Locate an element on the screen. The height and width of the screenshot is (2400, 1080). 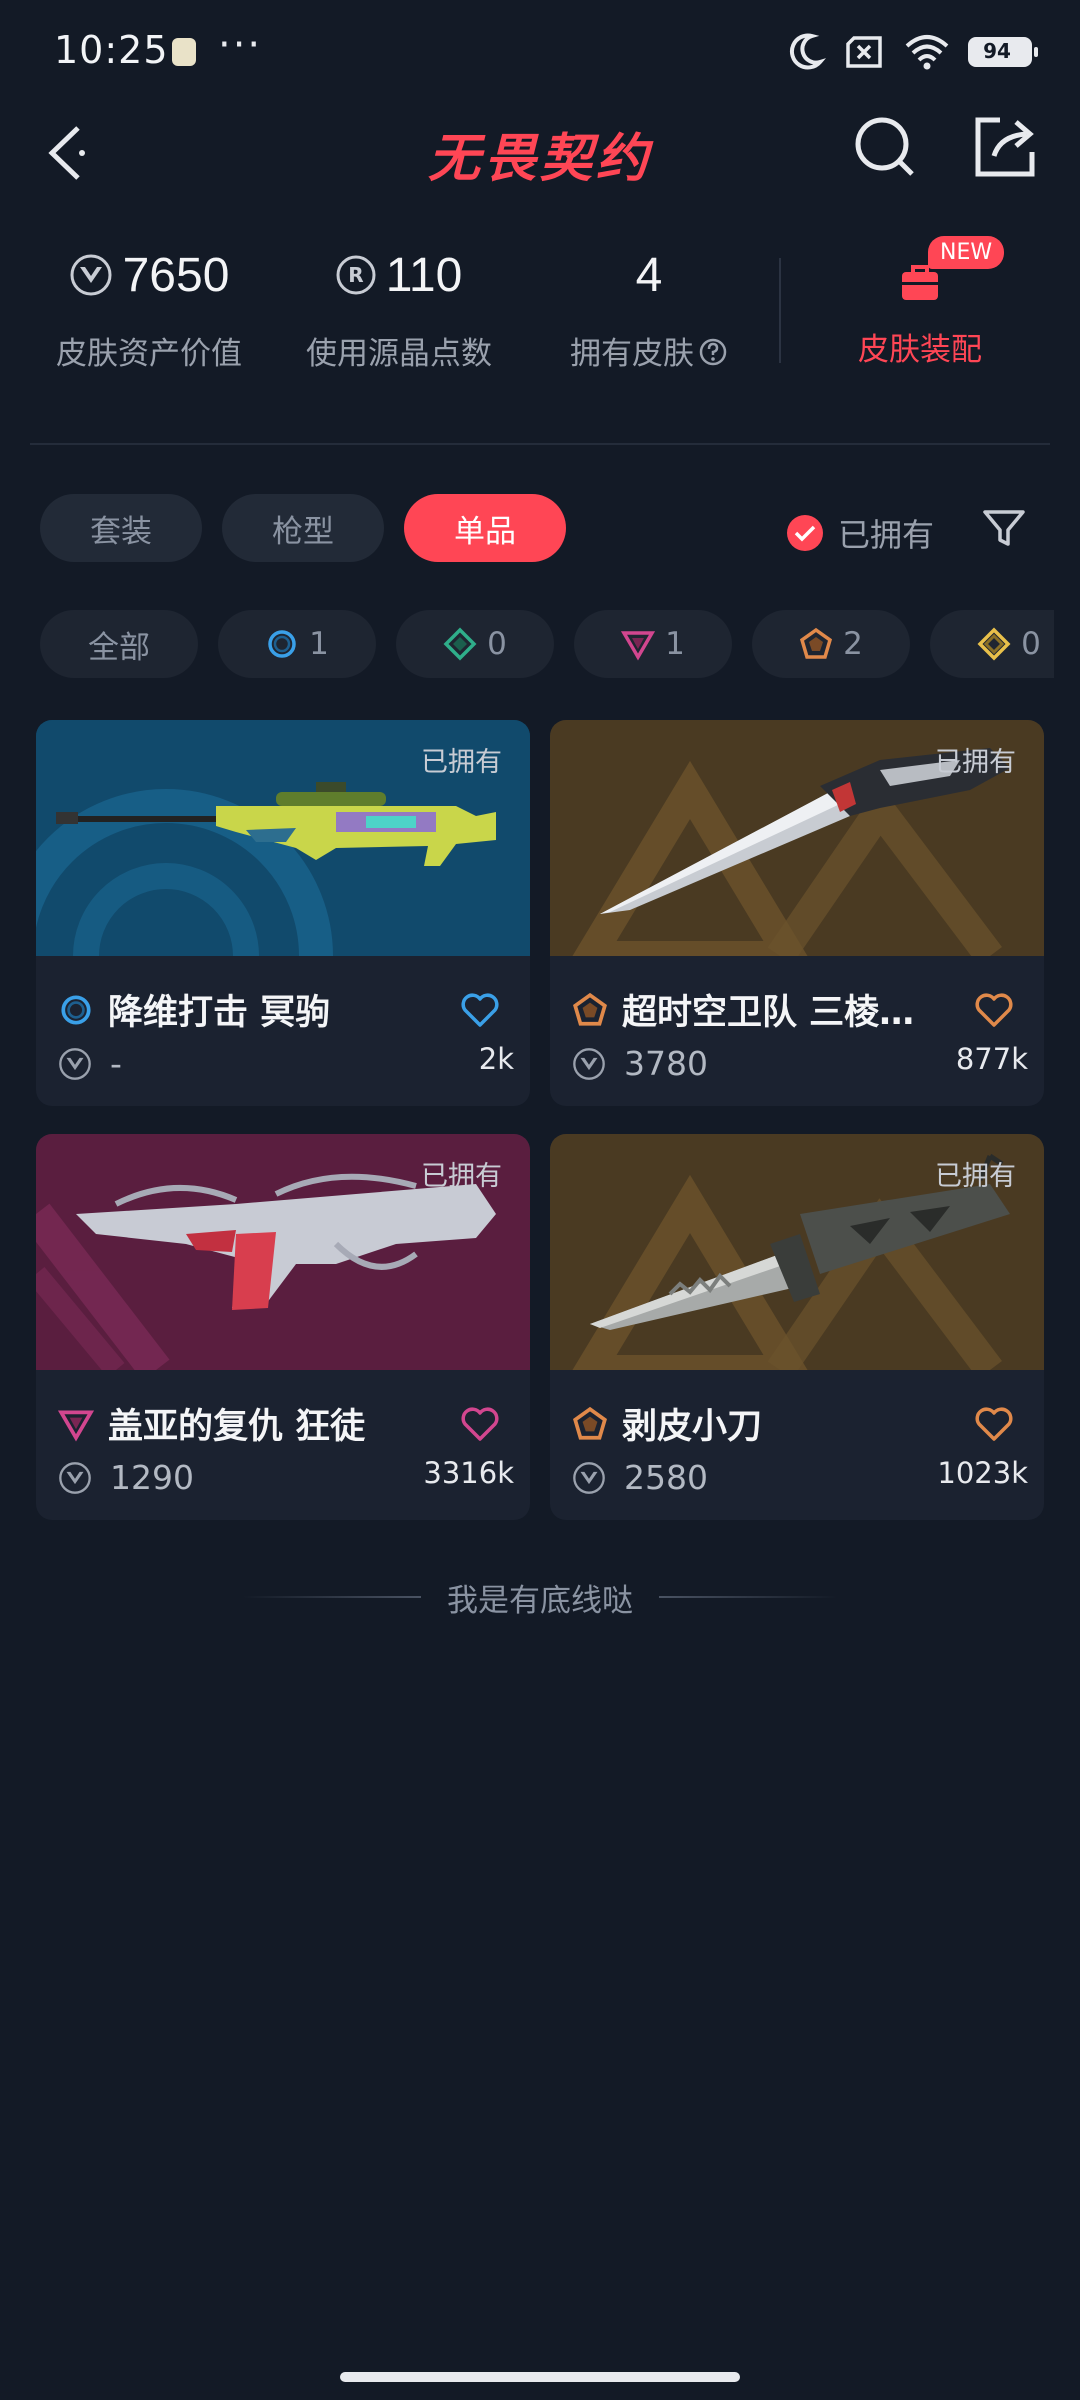
status-more-dots: ··· is located at coordinates (240, 45).